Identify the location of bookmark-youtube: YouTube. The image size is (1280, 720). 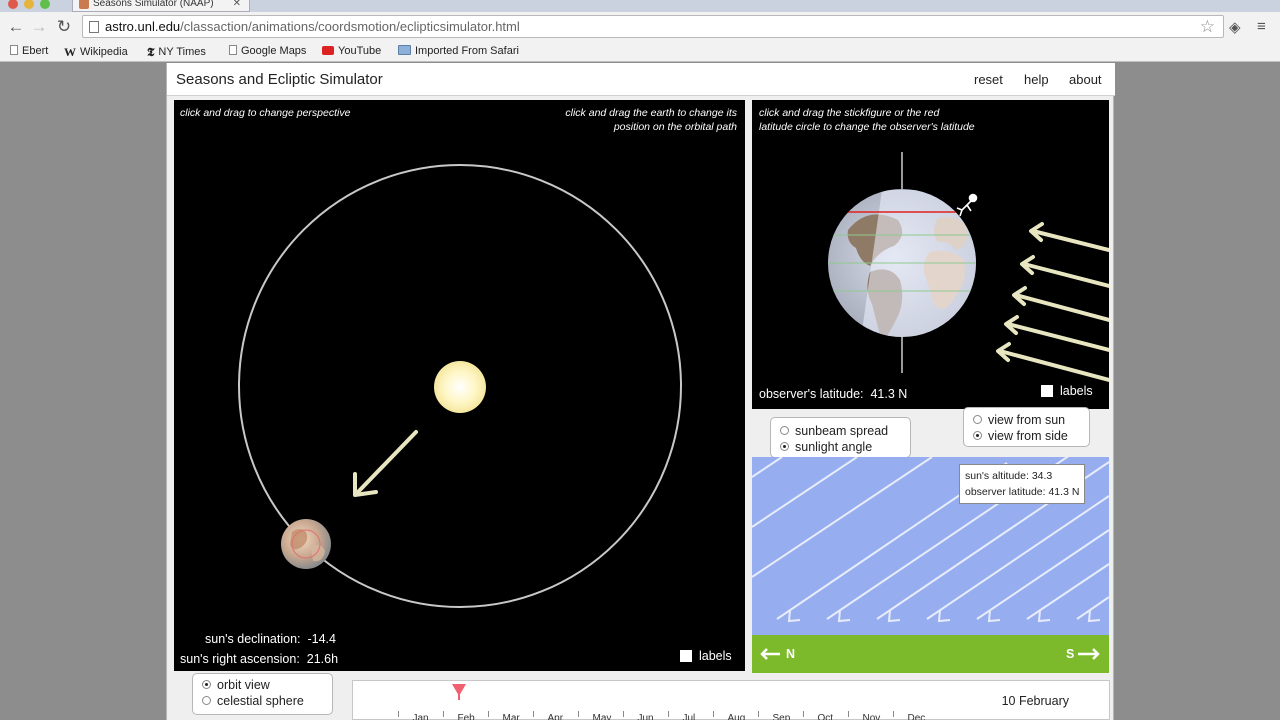
(351, 51).